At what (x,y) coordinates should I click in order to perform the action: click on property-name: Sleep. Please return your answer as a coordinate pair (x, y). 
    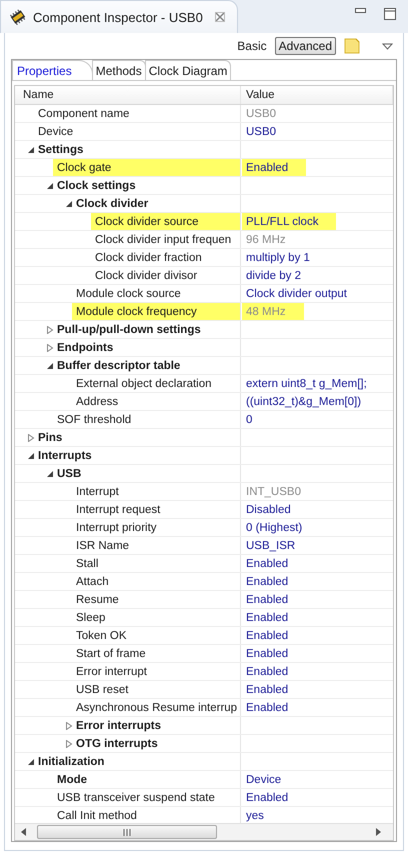
    Looking at the image, I should click on (90, 617).